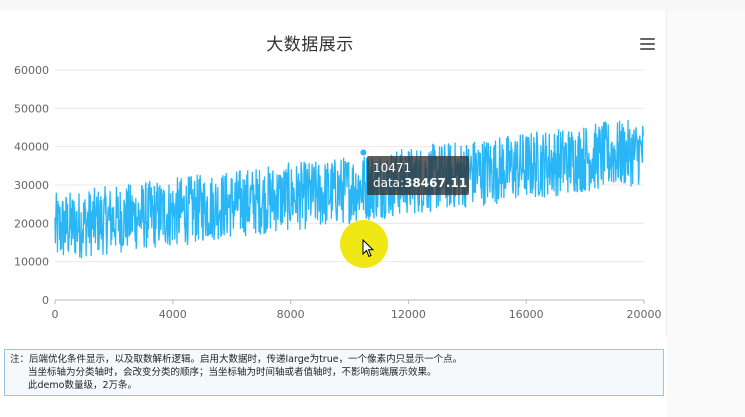 The height and width of the screenshot is (417, 745). I want to click on x-tick-label: 8000, so click(291, 314).